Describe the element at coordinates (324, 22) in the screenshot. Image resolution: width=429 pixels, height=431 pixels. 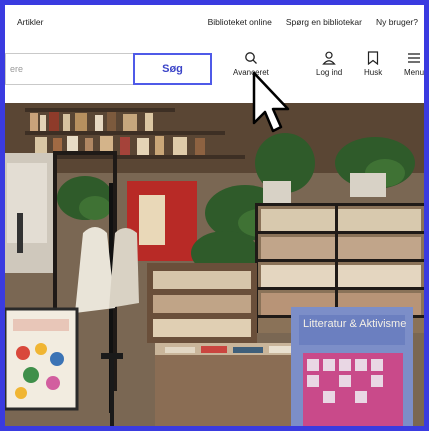
I see `ask-librarian-link: Spørg en bibliotekar` at that location.